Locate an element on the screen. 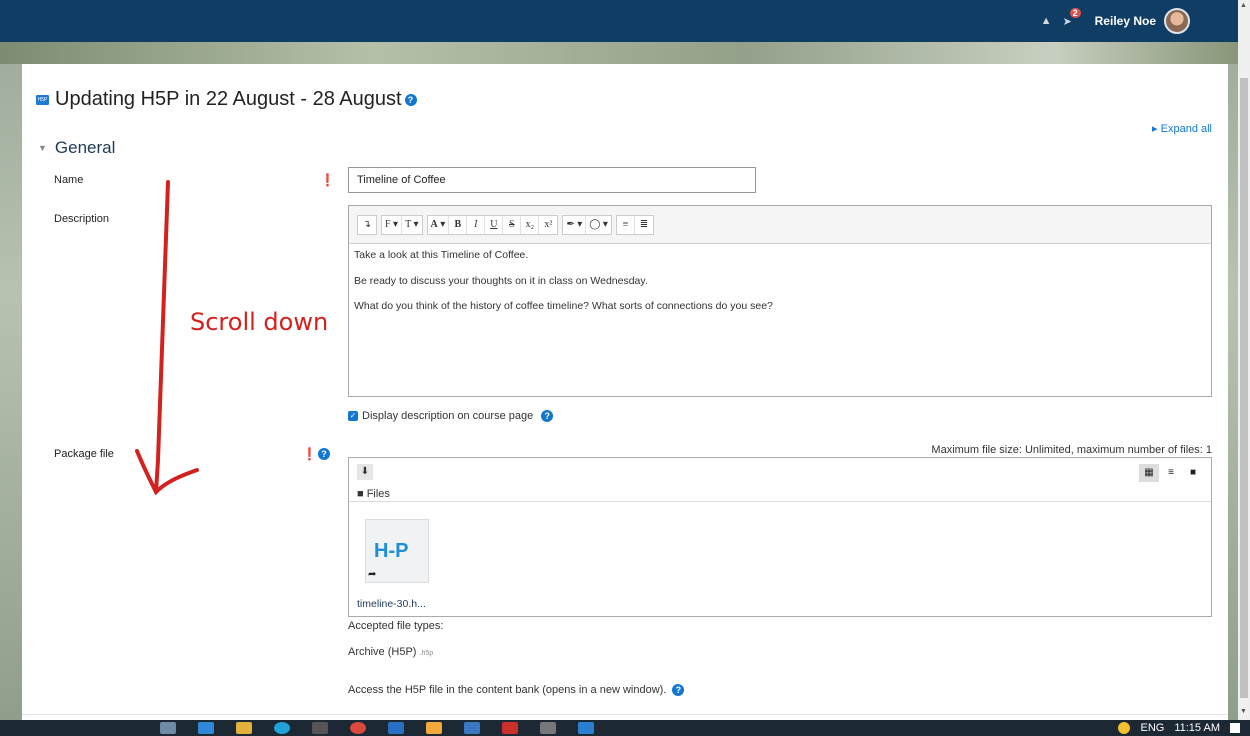 The image size is (1250, 736). accepted-type-item: Archive (H5P) .h5p is located at coordinates (390, 652).